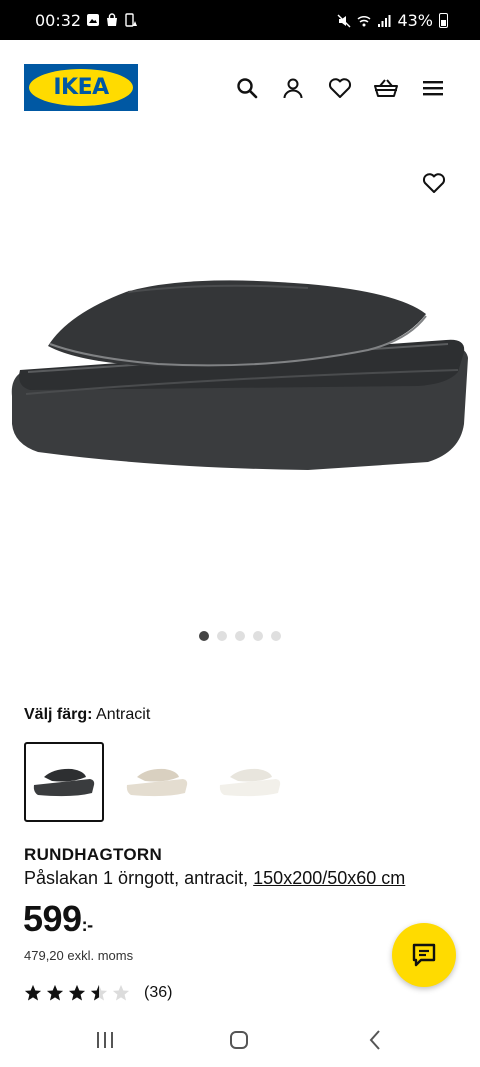 The height and width of the screenshot is (1067, 480). Describe the element at coordinates (415, 20) in the screenshot. I see `battery-percent: 43%` at that location.